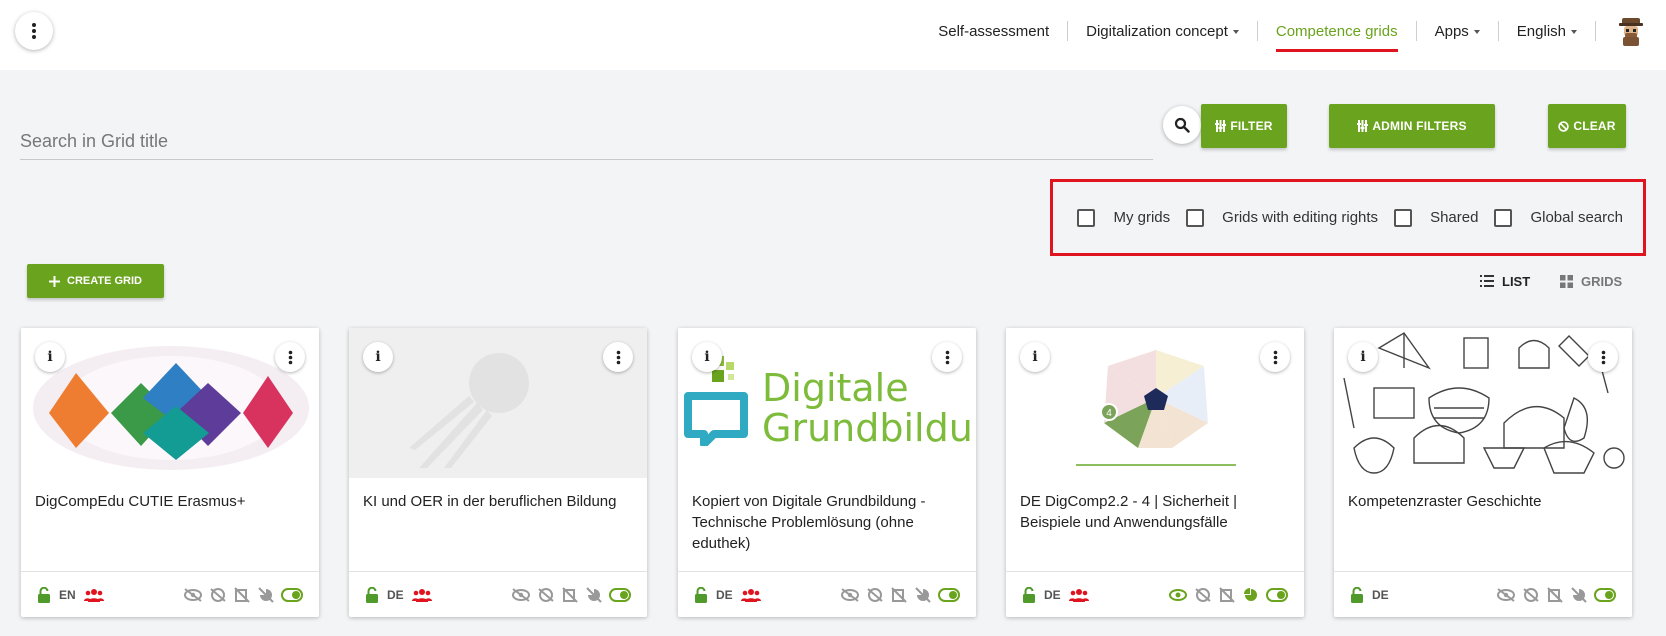 Image resolution: width=1666 pixels, height=636 pixels. I want to click on card-title: Kompetenzraster Geschichte, so click(1445, 501).